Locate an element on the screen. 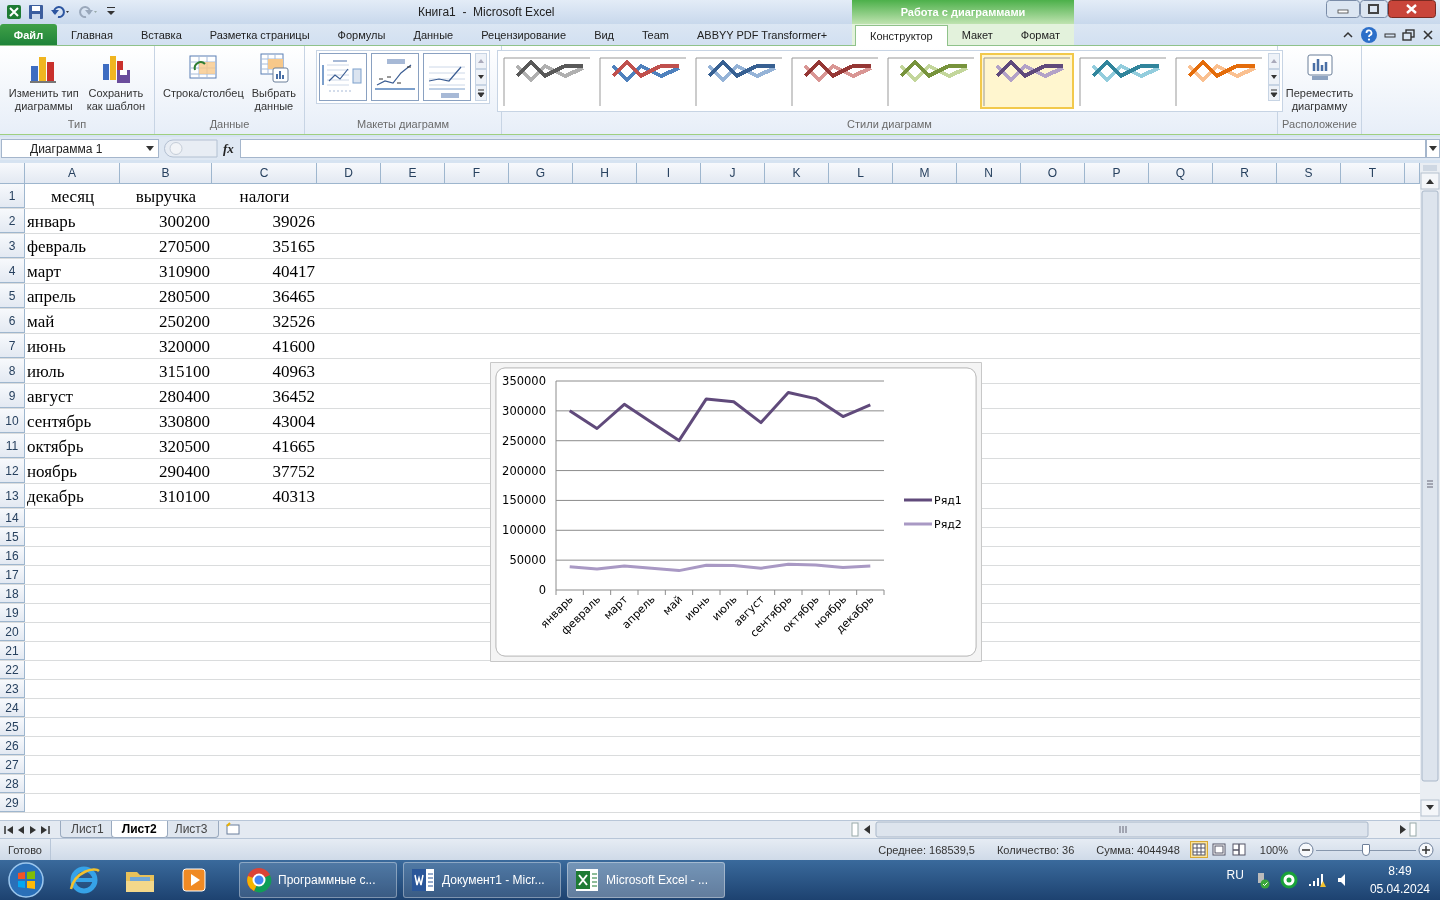 This screenshot has width=1440, height=900. clock-time: 8:49 is located at coordinates (1400, 871).